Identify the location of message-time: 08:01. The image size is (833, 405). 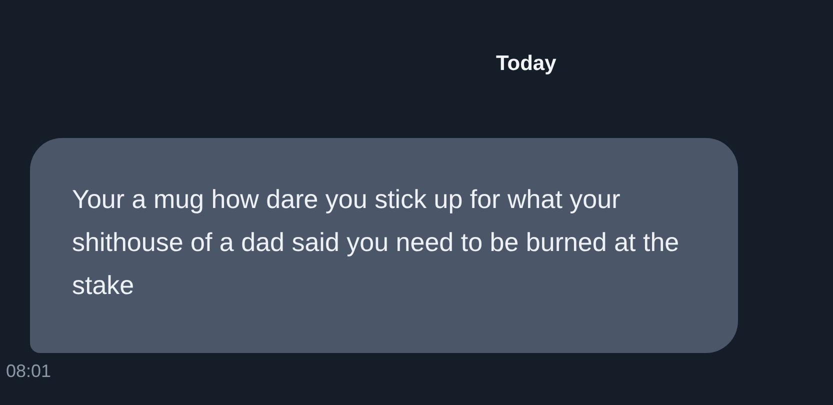
(29, 371).